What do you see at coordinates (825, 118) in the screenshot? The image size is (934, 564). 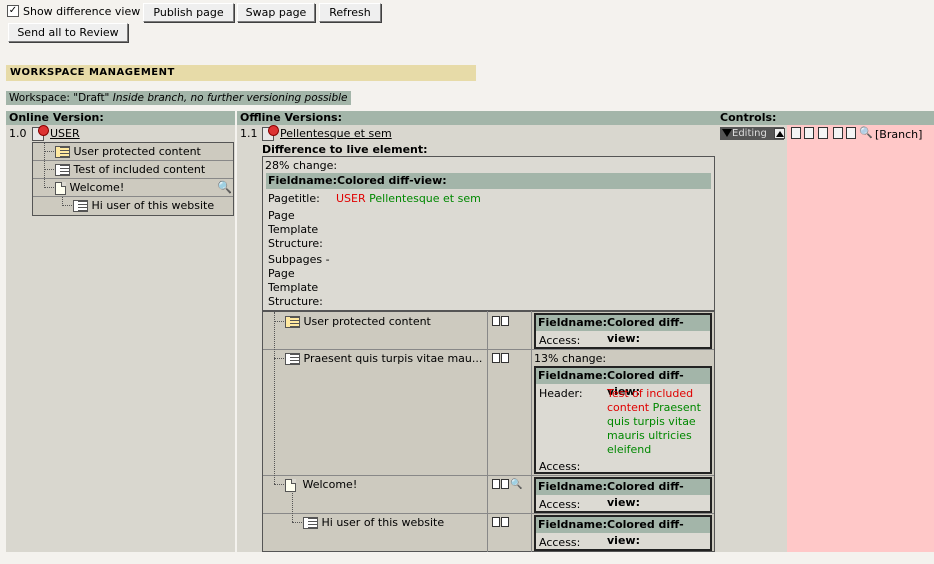 I see `controls-header: Controls:` at bounding box center [825, 118].